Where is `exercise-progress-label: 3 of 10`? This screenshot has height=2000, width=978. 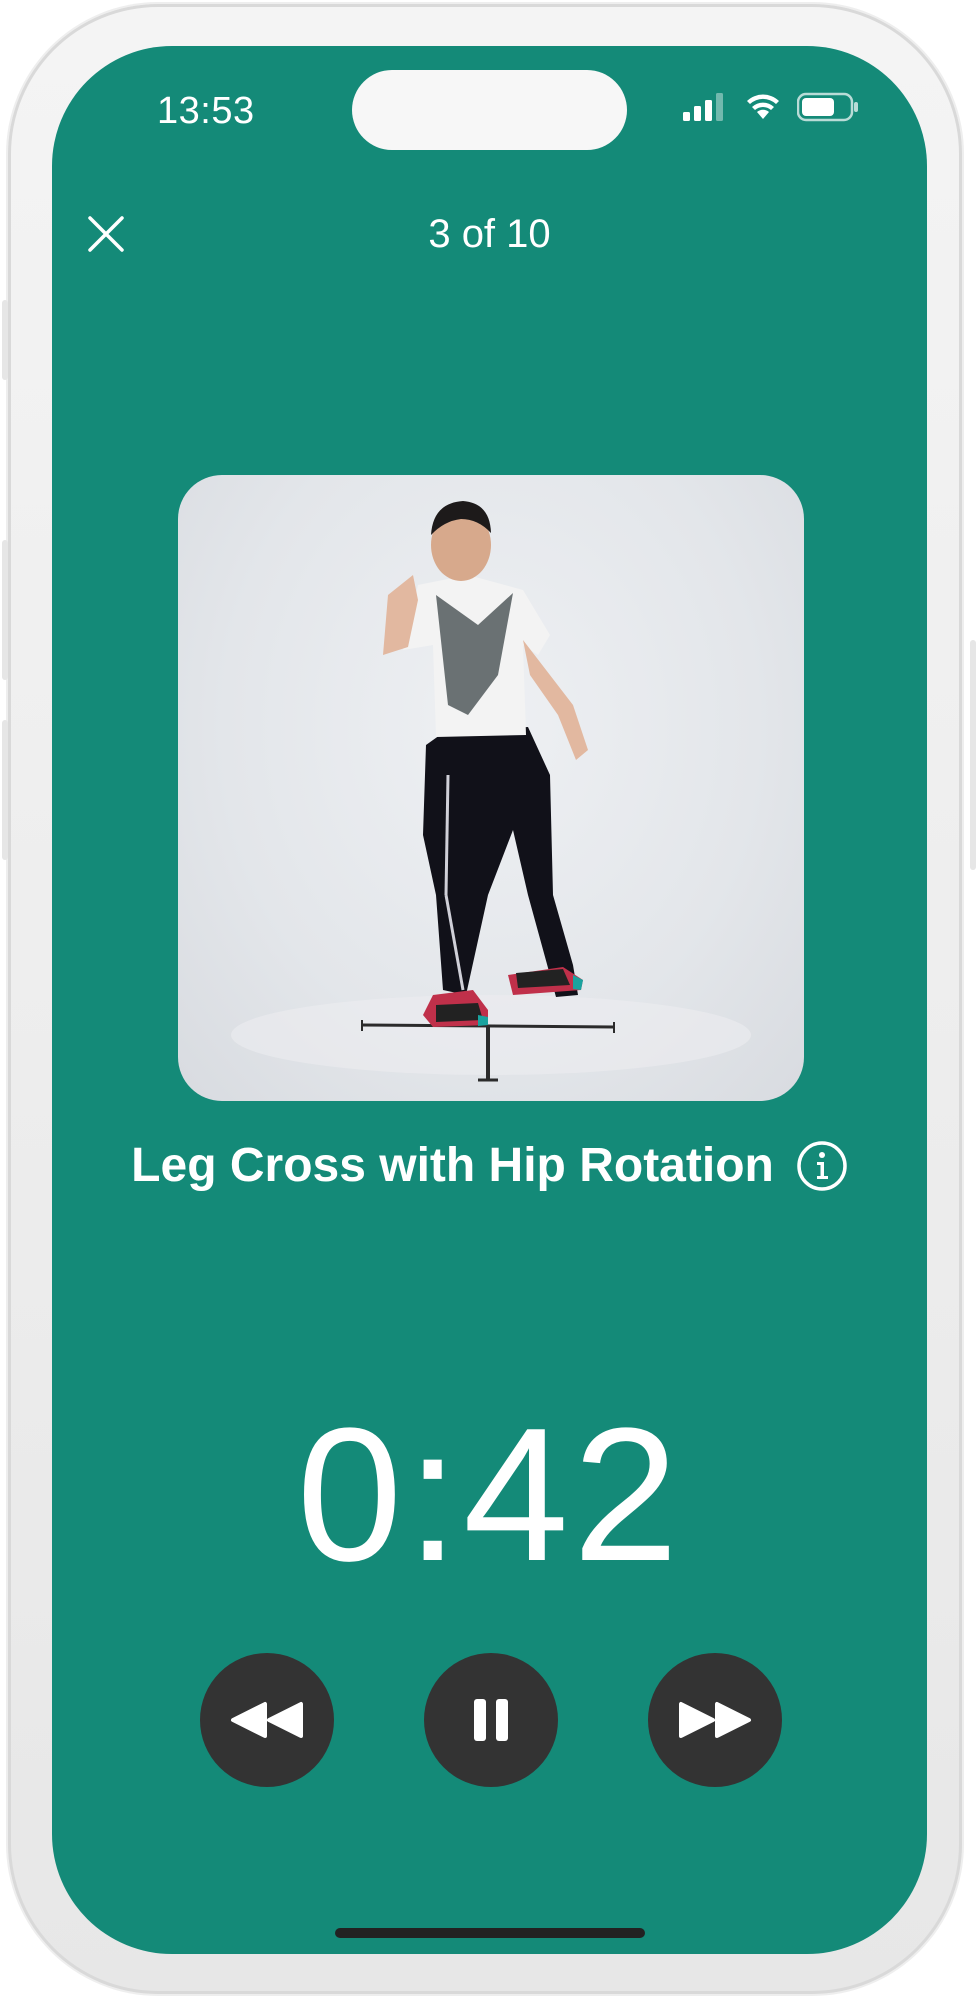 exercise-progress-label: 3 of 10 is located at coordinates (489, 234).